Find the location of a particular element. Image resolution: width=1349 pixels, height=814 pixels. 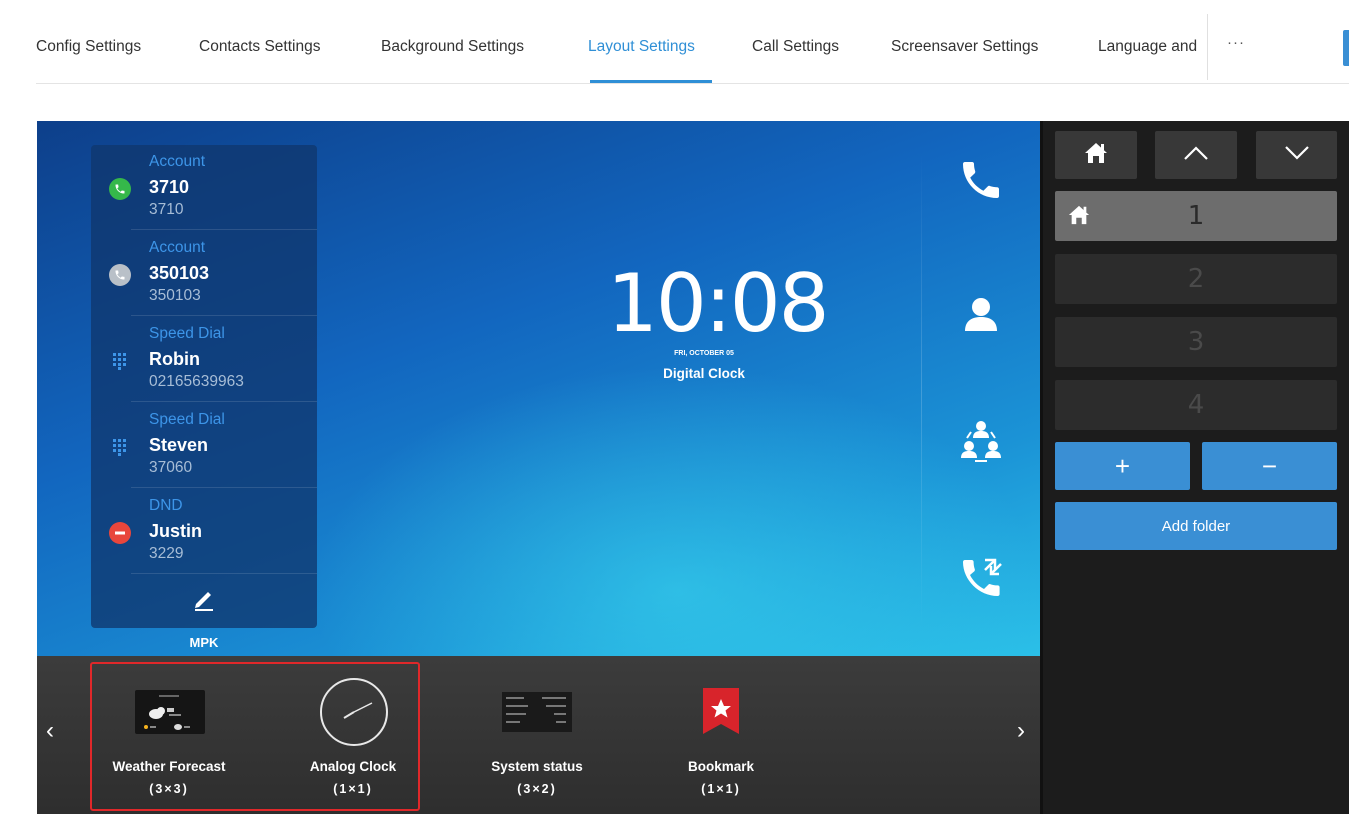

weather-widget-icon is located at coordinates (170, 712).